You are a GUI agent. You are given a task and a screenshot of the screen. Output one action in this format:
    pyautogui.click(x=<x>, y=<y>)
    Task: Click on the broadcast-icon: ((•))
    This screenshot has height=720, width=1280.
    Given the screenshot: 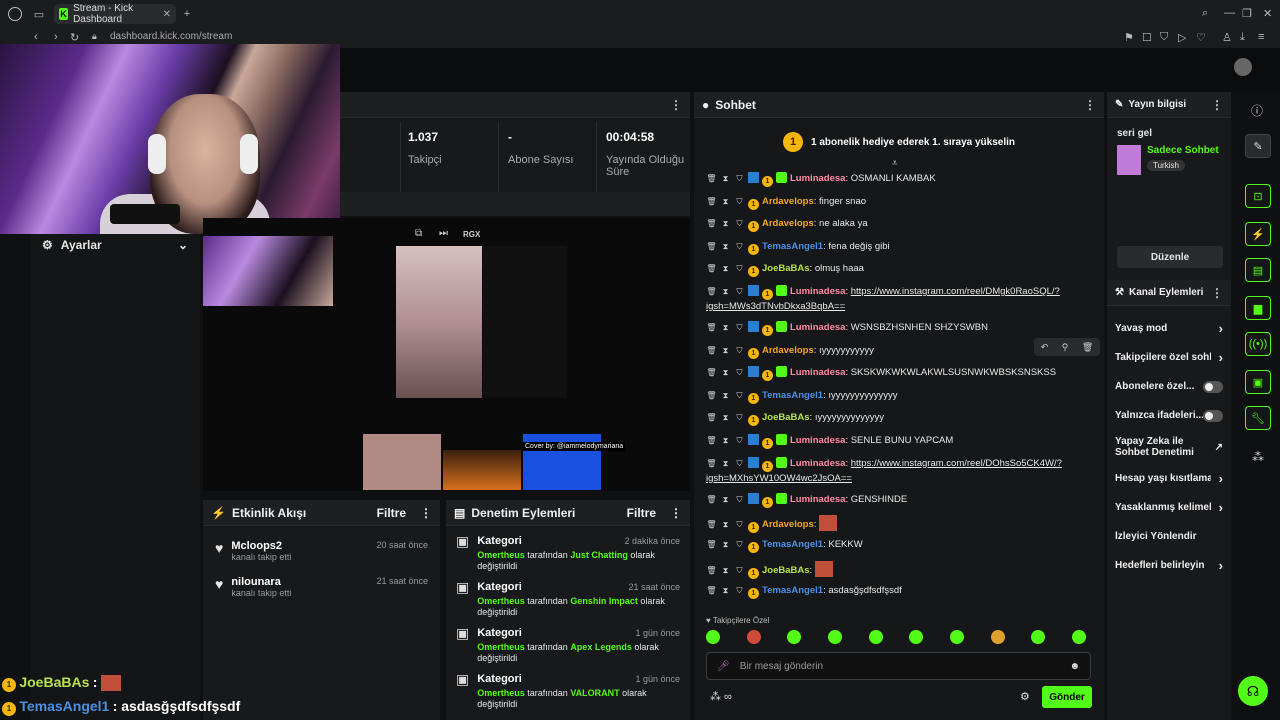 What is the action you would take?
    pyautogui.click(x=1258, y=344)
    